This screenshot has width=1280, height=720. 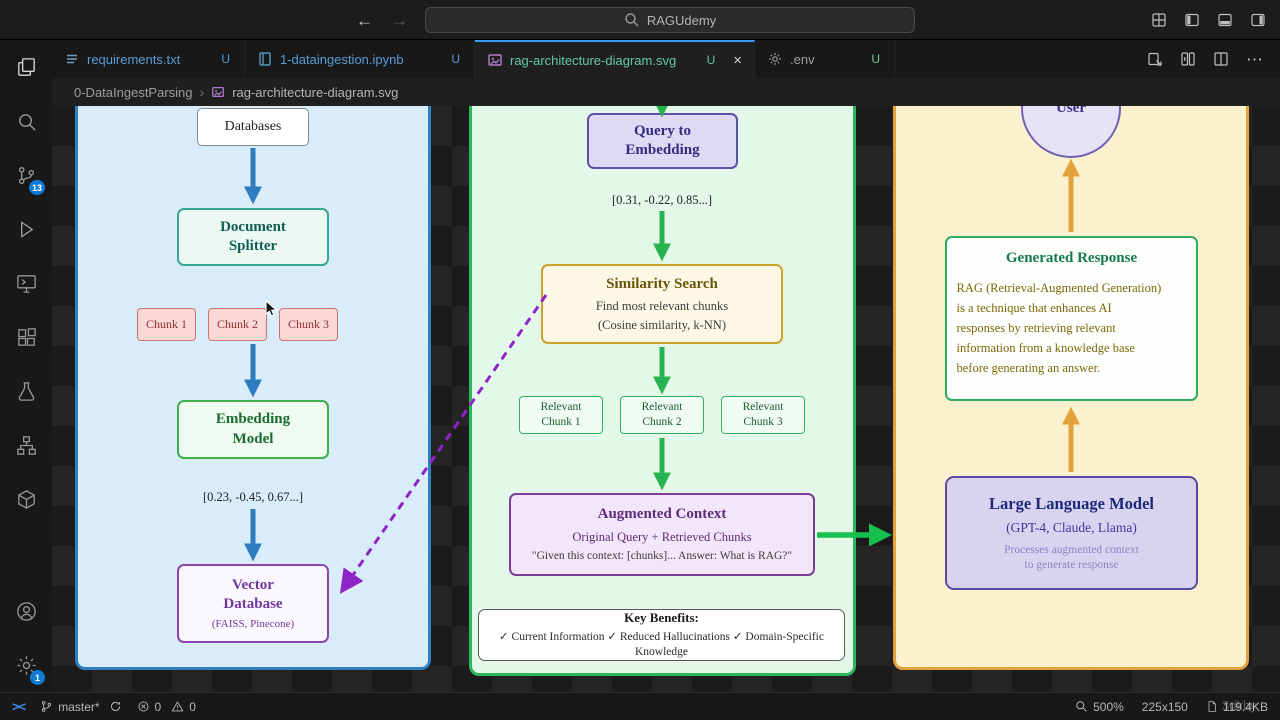 I want to click on status-right: 500% 225x150 119.4KB, so click(x=1171, y=707).